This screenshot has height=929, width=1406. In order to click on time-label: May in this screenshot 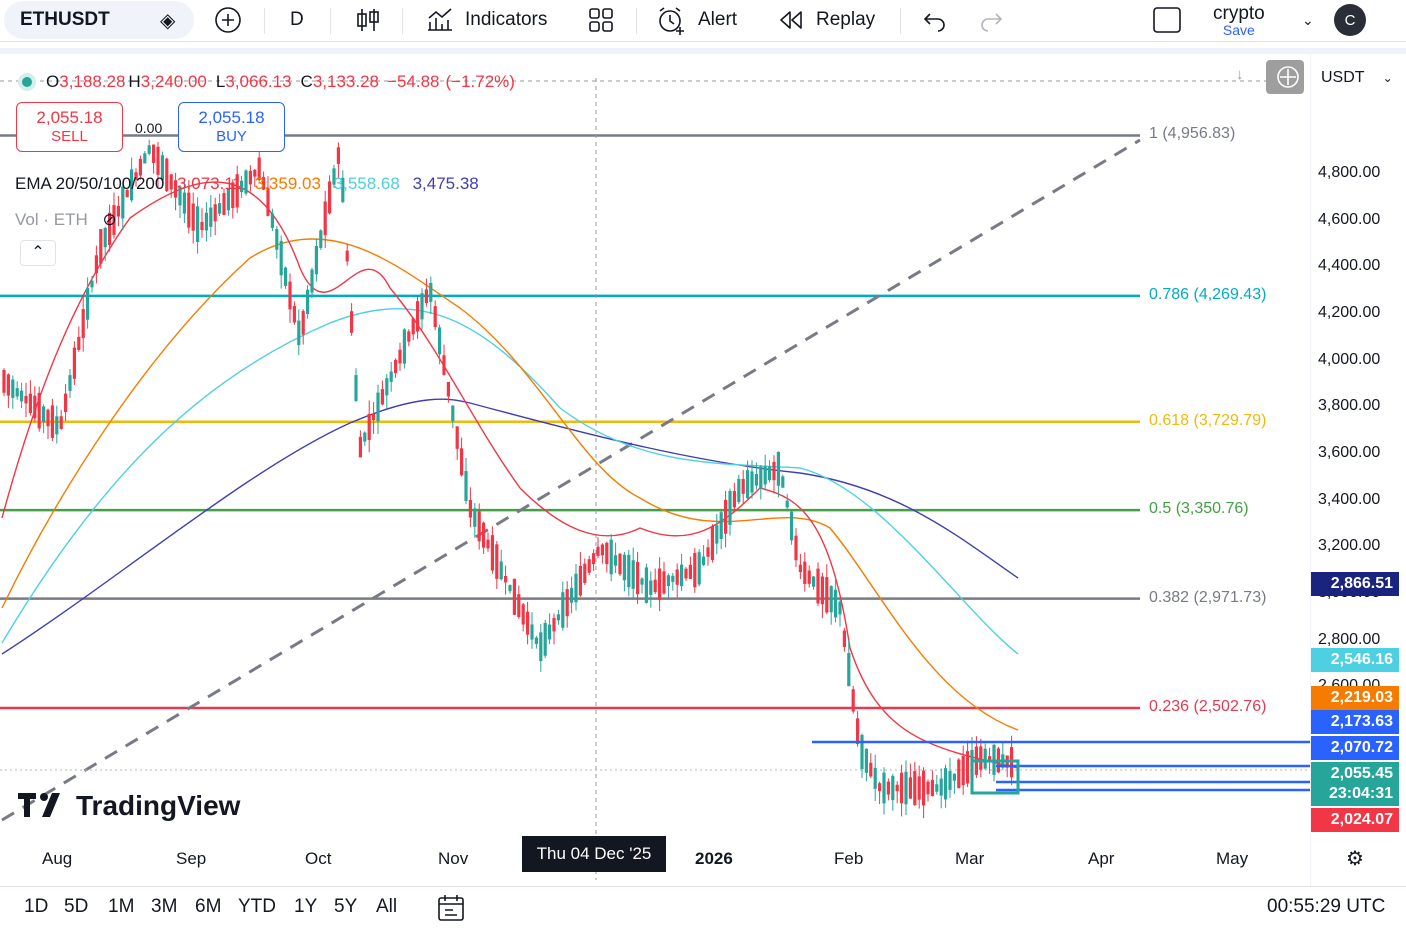, I will do `click(1232, 858)`.